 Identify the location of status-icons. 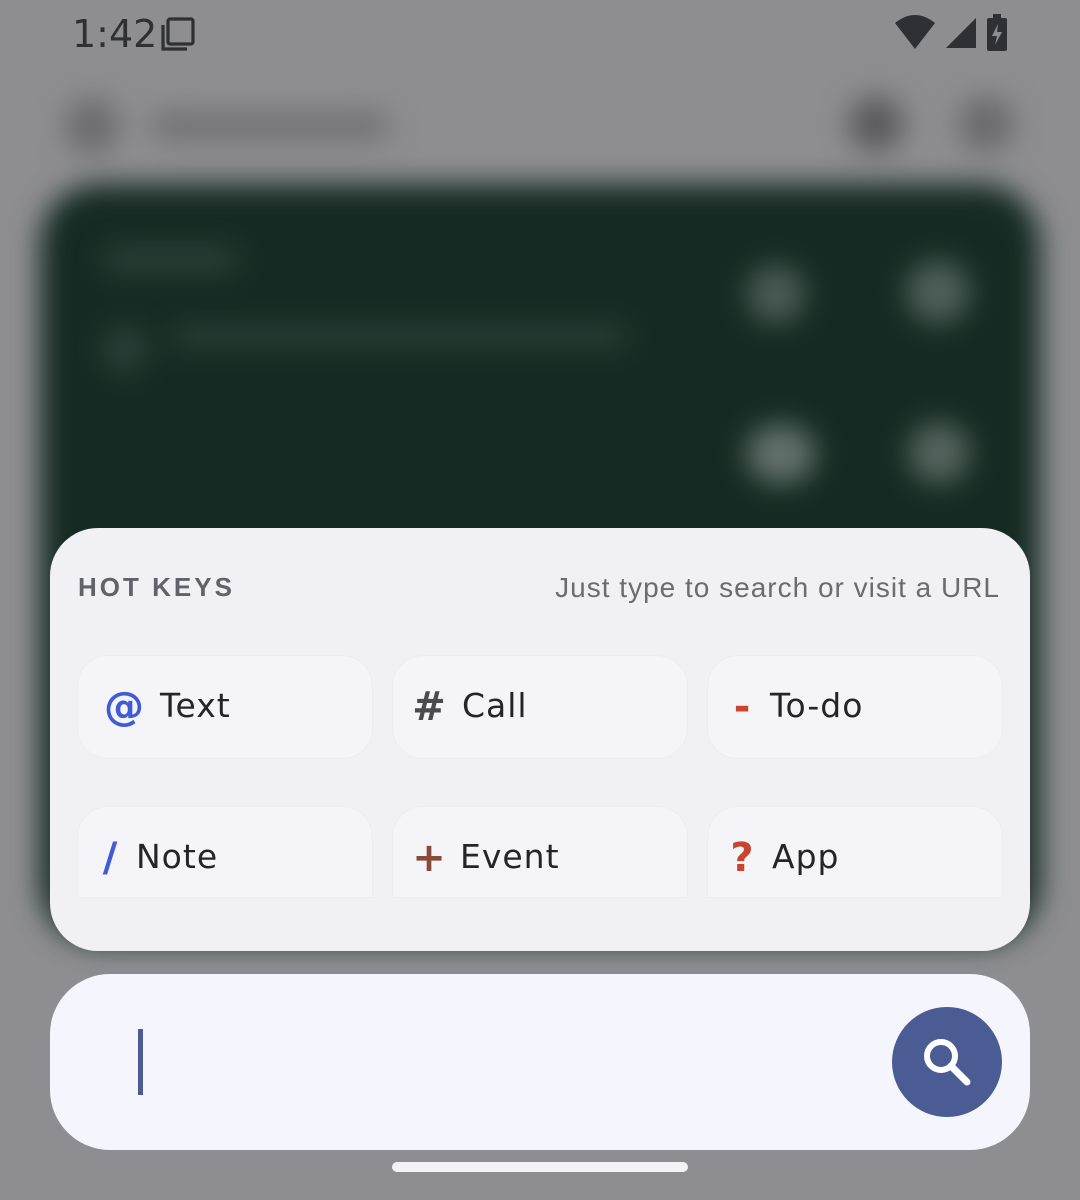
(951, 33).